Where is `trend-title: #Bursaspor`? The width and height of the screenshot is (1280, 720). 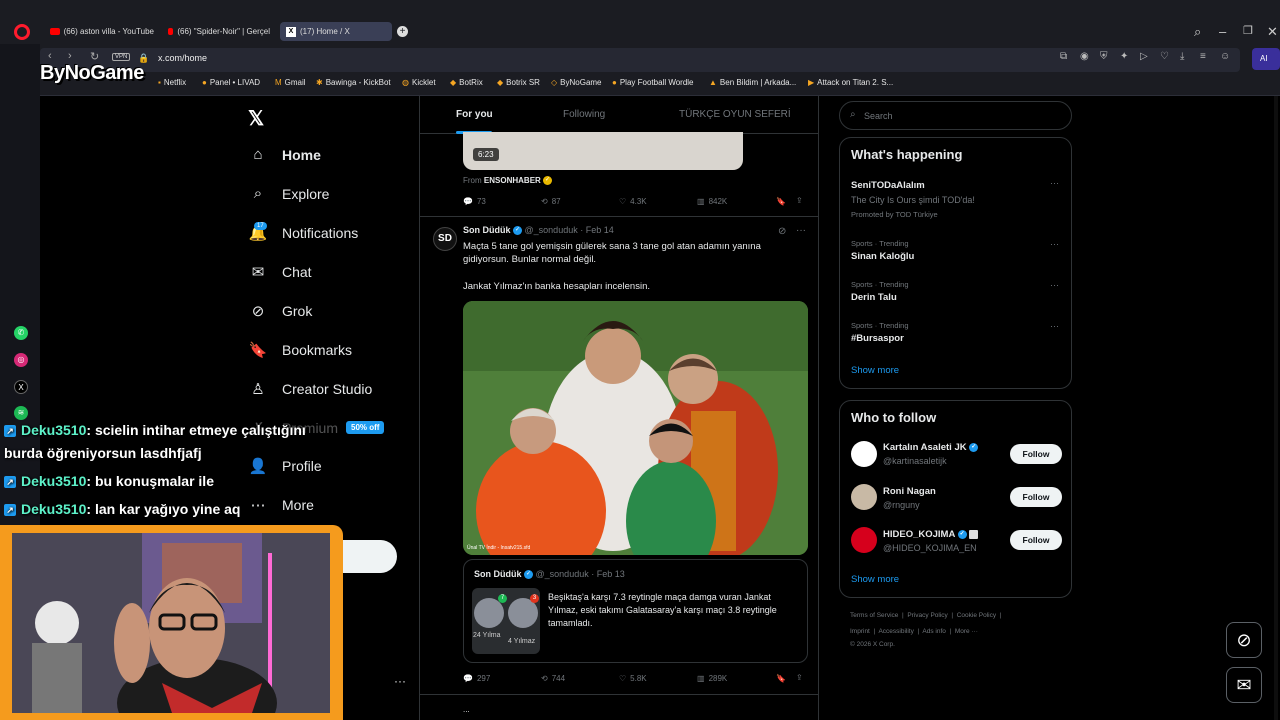
trend-title: #Bursaspor is located at coordinates (877, 338).